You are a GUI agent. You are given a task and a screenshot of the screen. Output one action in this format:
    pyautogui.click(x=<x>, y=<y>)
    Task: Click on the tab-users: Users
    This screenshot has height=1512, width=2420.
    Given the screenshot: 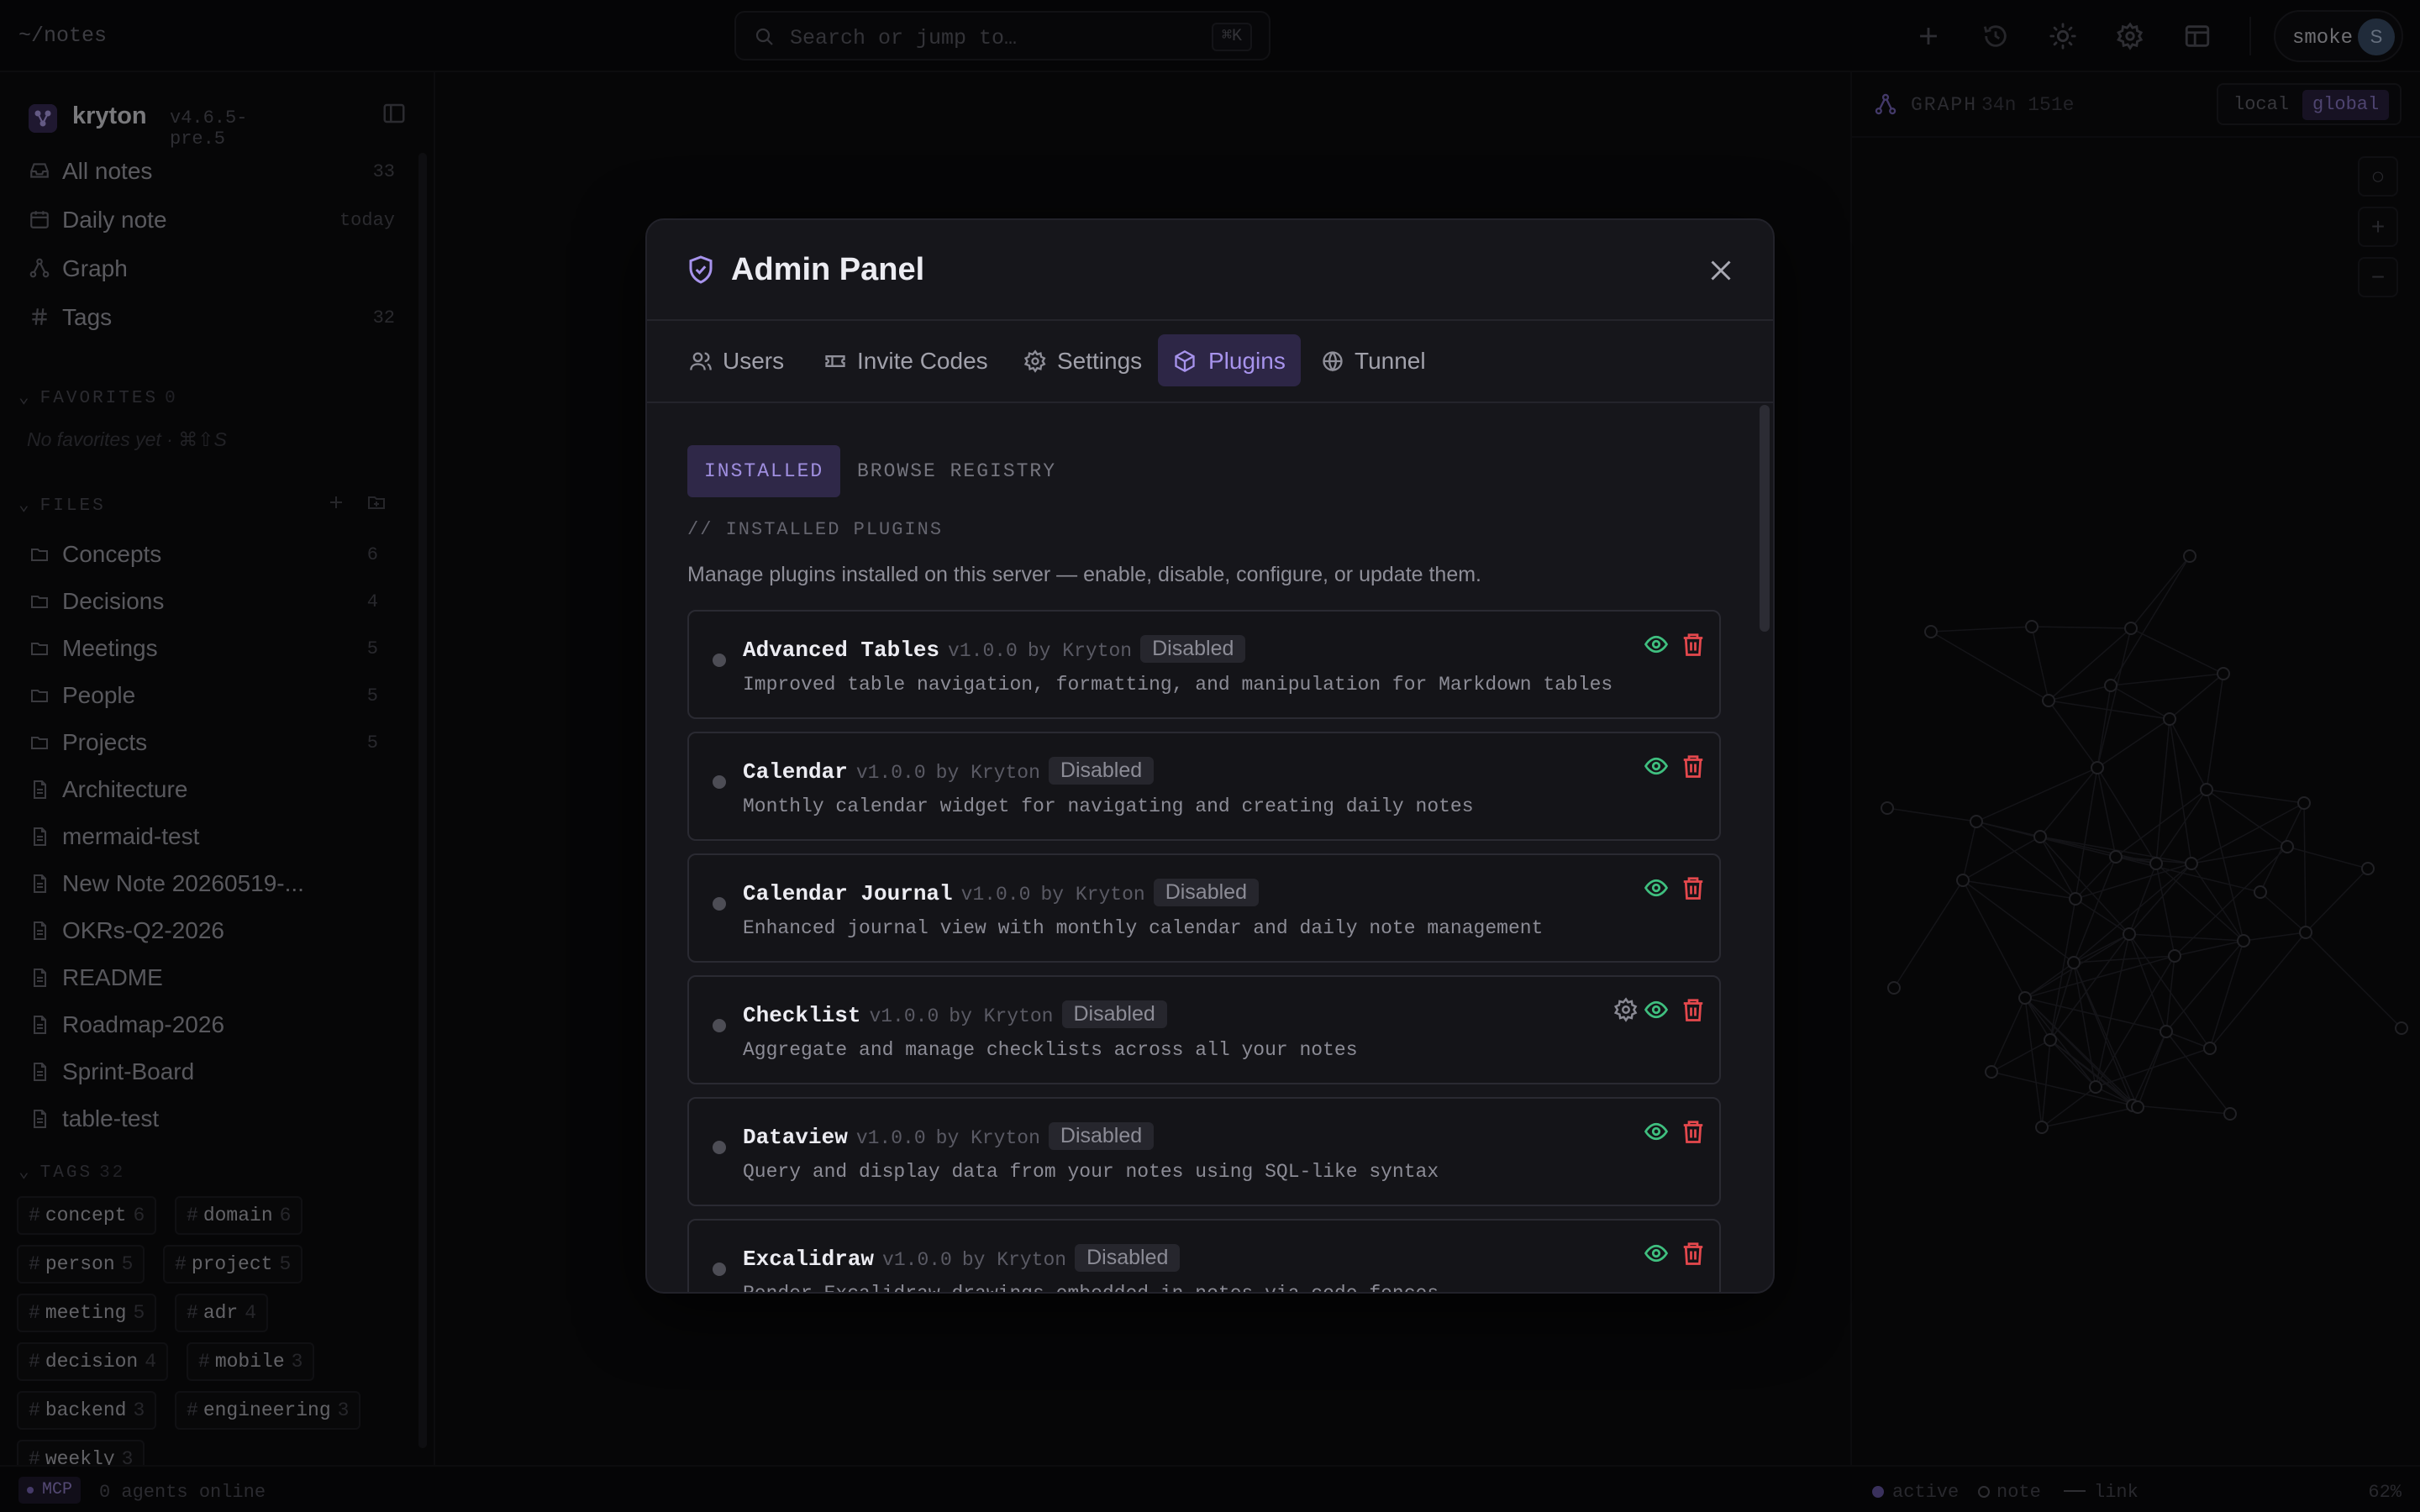 What is the action you would take?
    pyautogui.click(x=740, y=360)
    